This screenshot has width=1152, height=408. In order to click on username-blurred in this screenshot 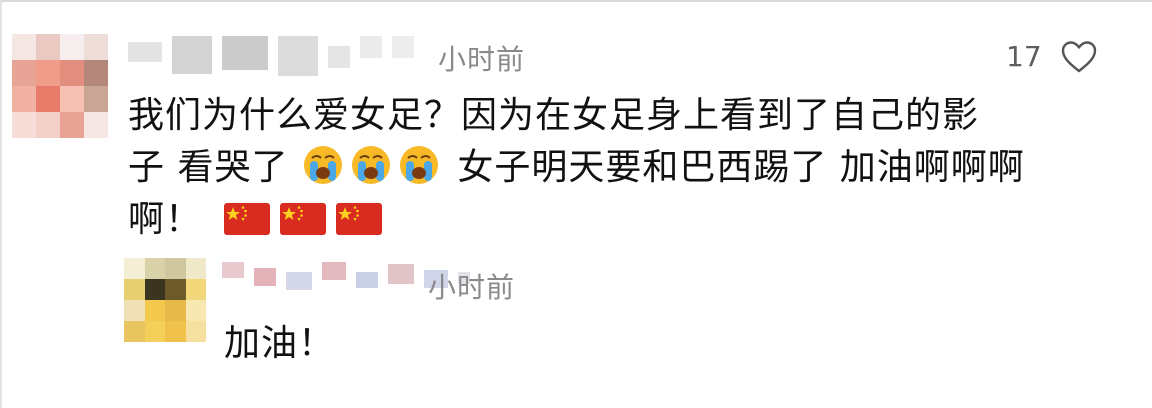, I will do `click(271, 56)`.